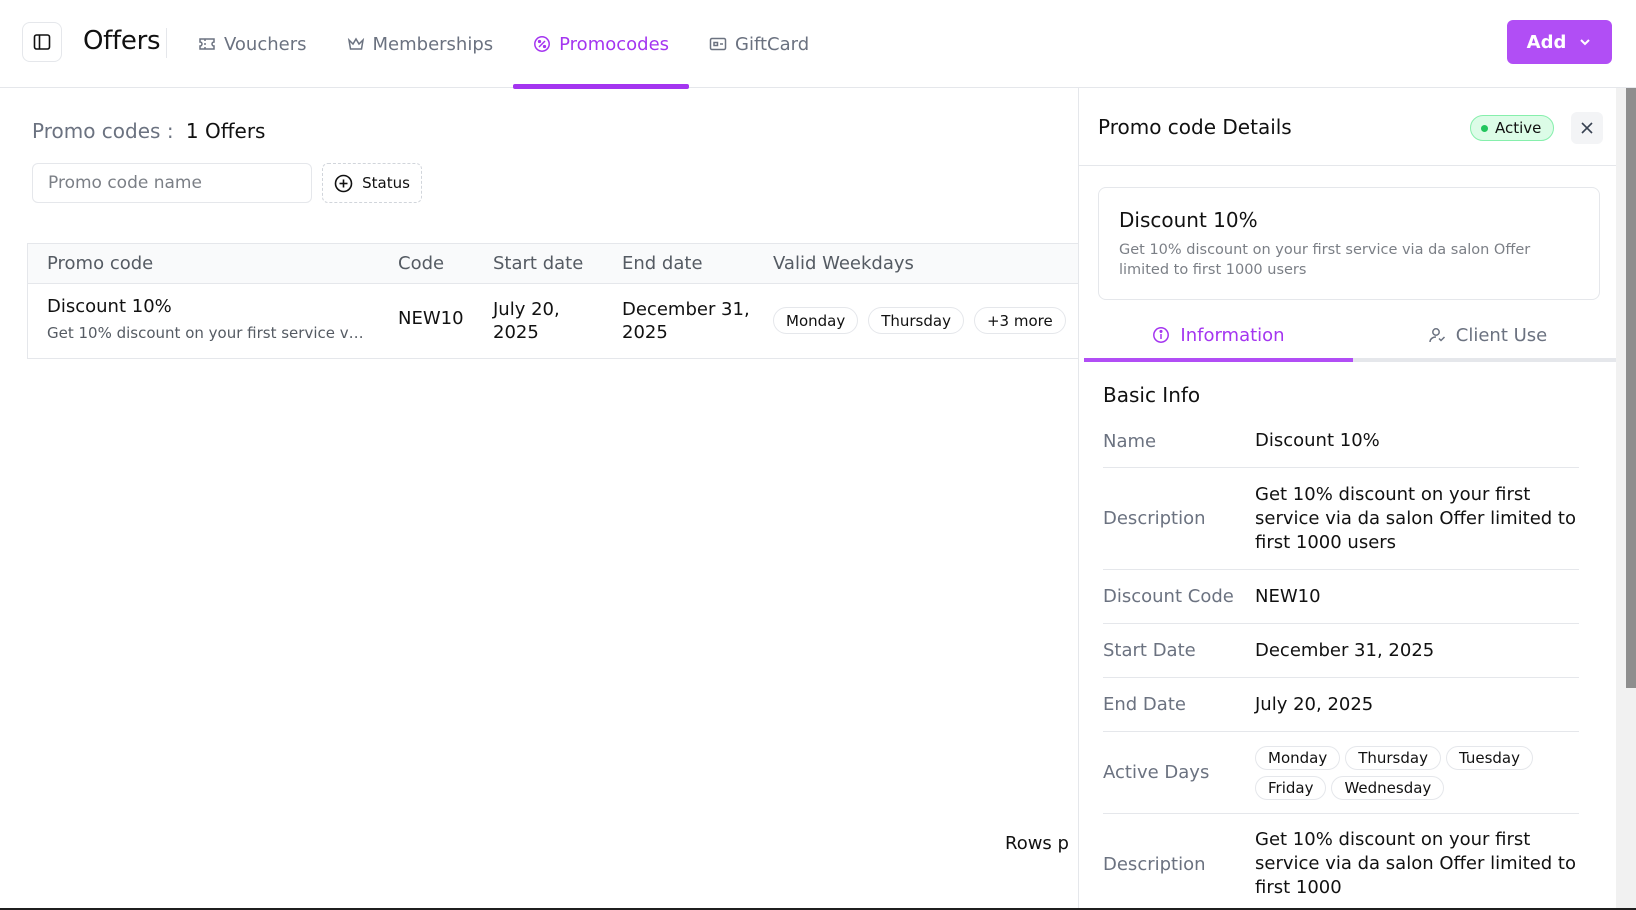 Image resolution: width=1636 pixels, height=910 pixels. What do you see at coordinates (1388, 787) in the screenshot?
I see `active-day-chip: Wednesday` at bounding box center [1388, 787].